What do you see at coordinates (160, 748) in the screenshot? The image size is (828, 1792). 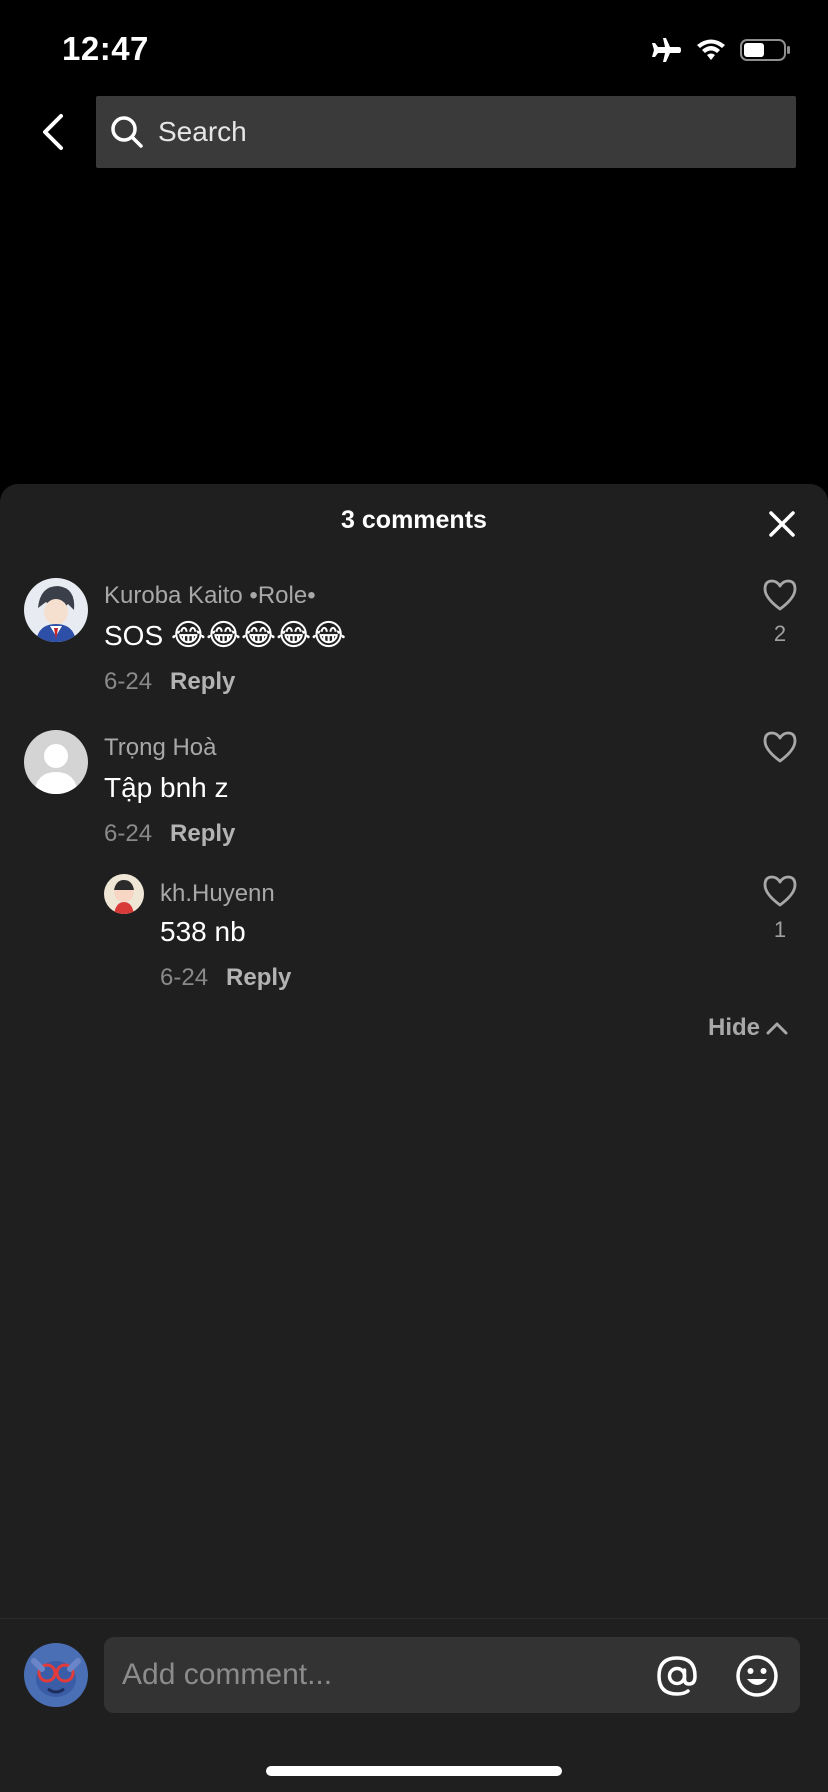 I see `comment-username: Trọng Hoà` at bounding box center [160, 748].